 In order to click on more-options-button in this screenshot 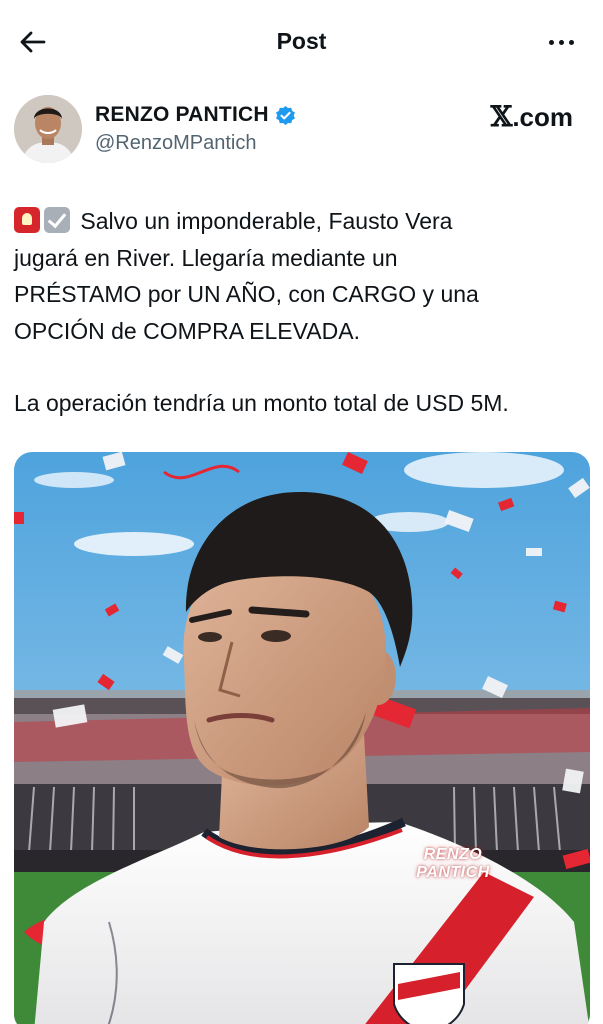, I will do `click(561, 42)`.